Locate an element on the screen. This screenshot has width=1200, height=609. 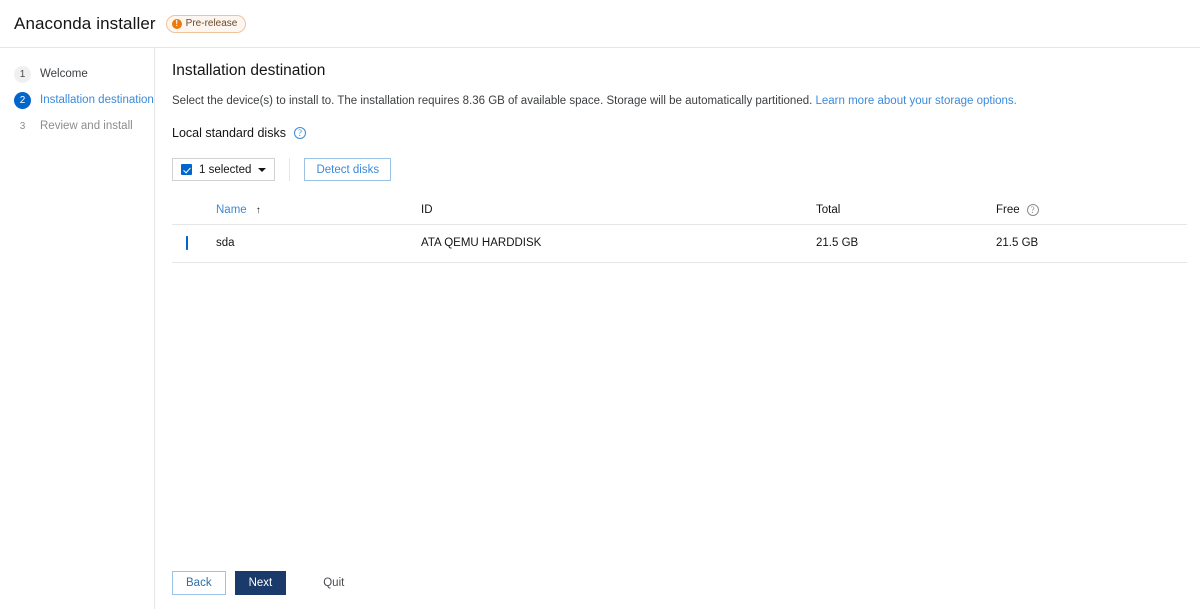
sort-name: Name ↑ is located at coordinates (238, 210).